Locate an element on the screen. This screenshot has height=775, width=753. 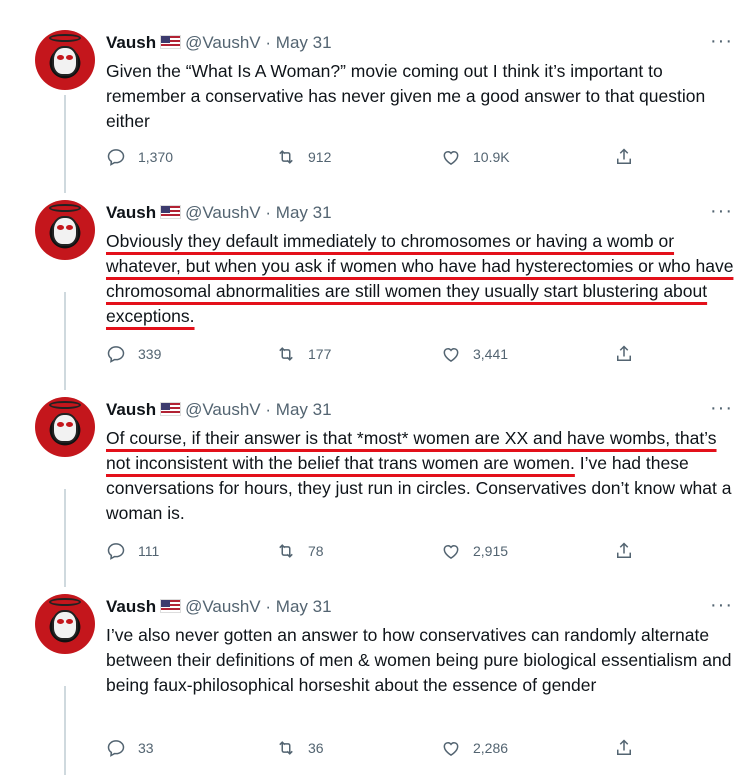
reply-button: 33 is located at coordinates (130, 748).